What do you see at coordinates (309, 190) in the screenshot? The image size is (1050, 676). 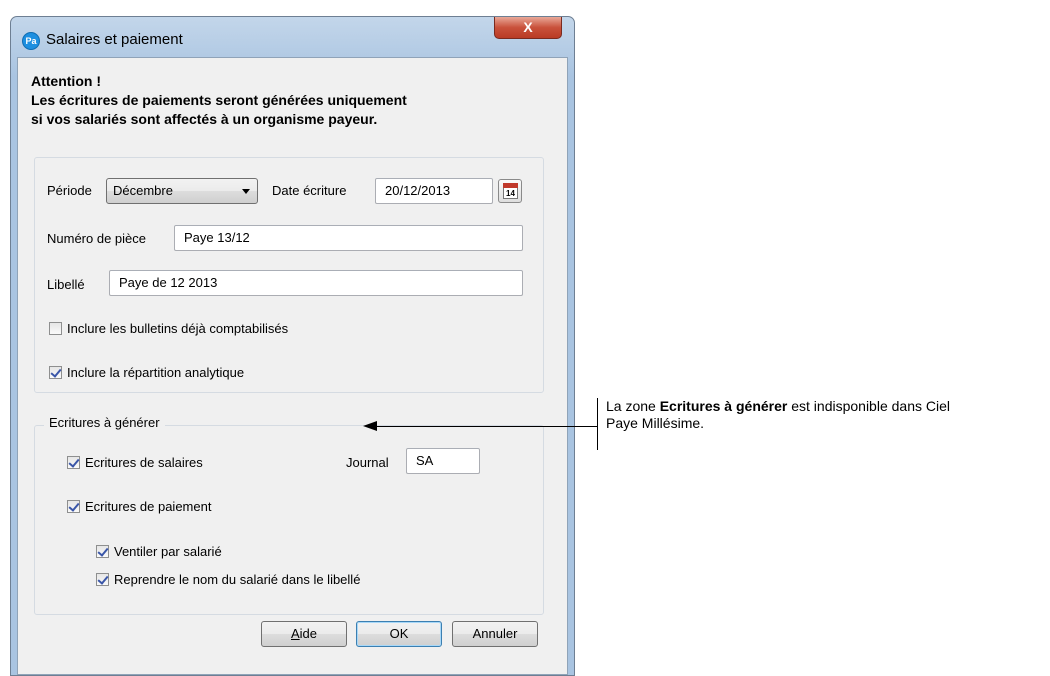 I see `date-ecriture-label: Date écriture` at bounding box center [309, 190].